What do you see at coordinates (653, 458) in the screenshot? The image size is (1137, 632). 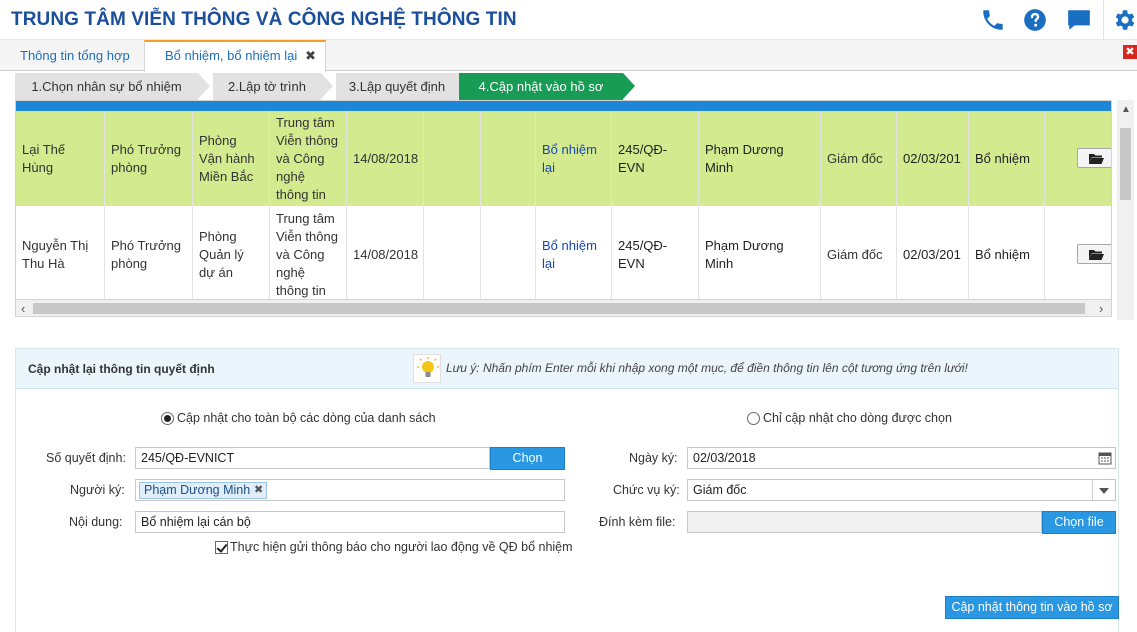 I see `sign-date-label: Ngày ký:` at bounding box center [653, 458].